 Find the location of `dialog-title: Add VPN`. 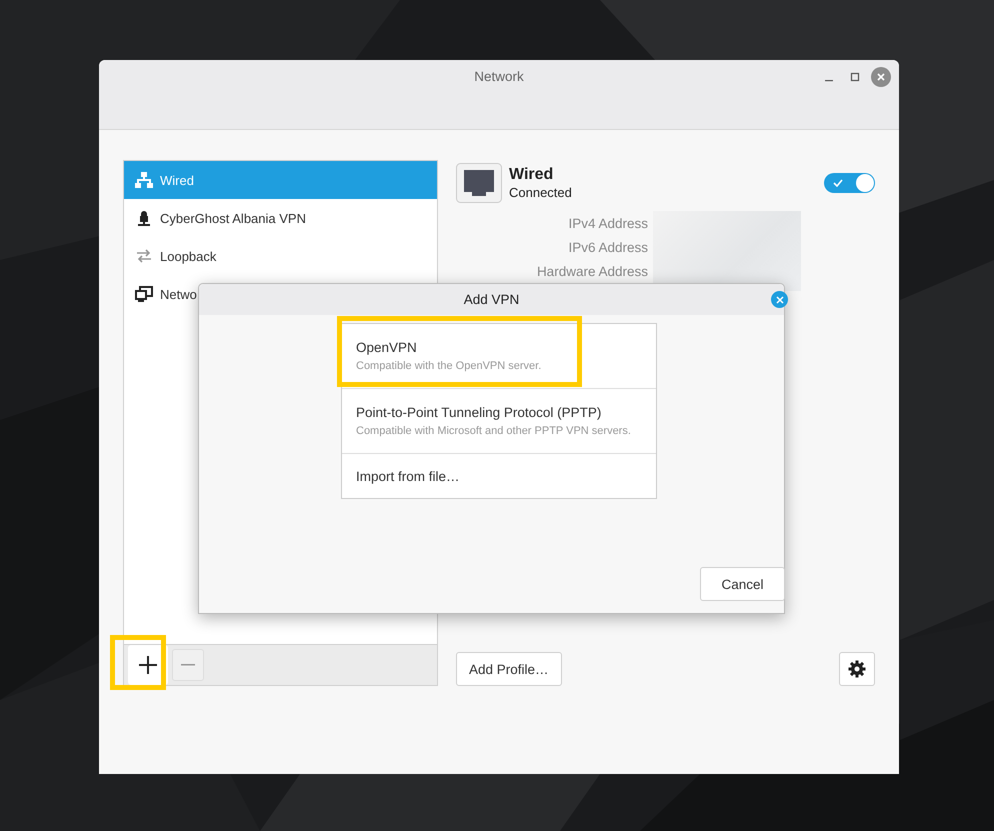

dialog-title: Add VPN is located at coordinates (492, 299).